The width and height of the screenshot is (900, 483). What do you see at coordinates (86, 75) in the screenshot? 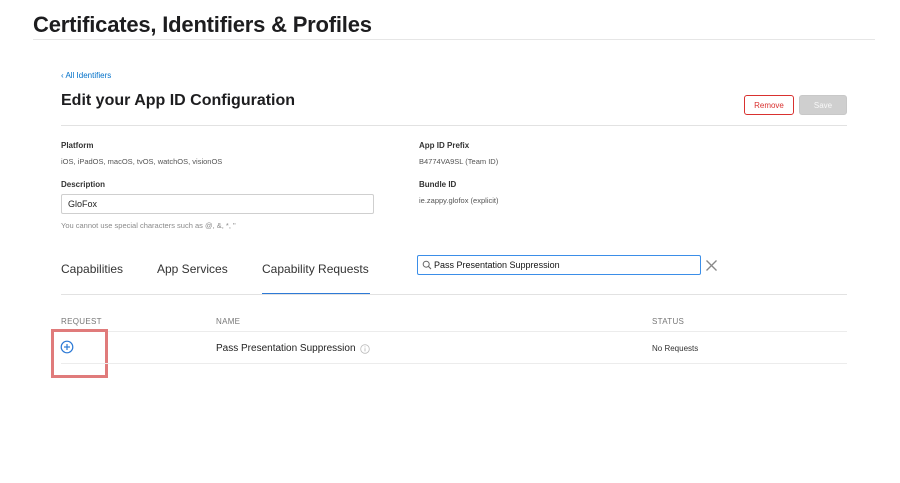
I see `back-link-all-identifiers: ‹ All Identifiers` at bounding box center [86, 75].